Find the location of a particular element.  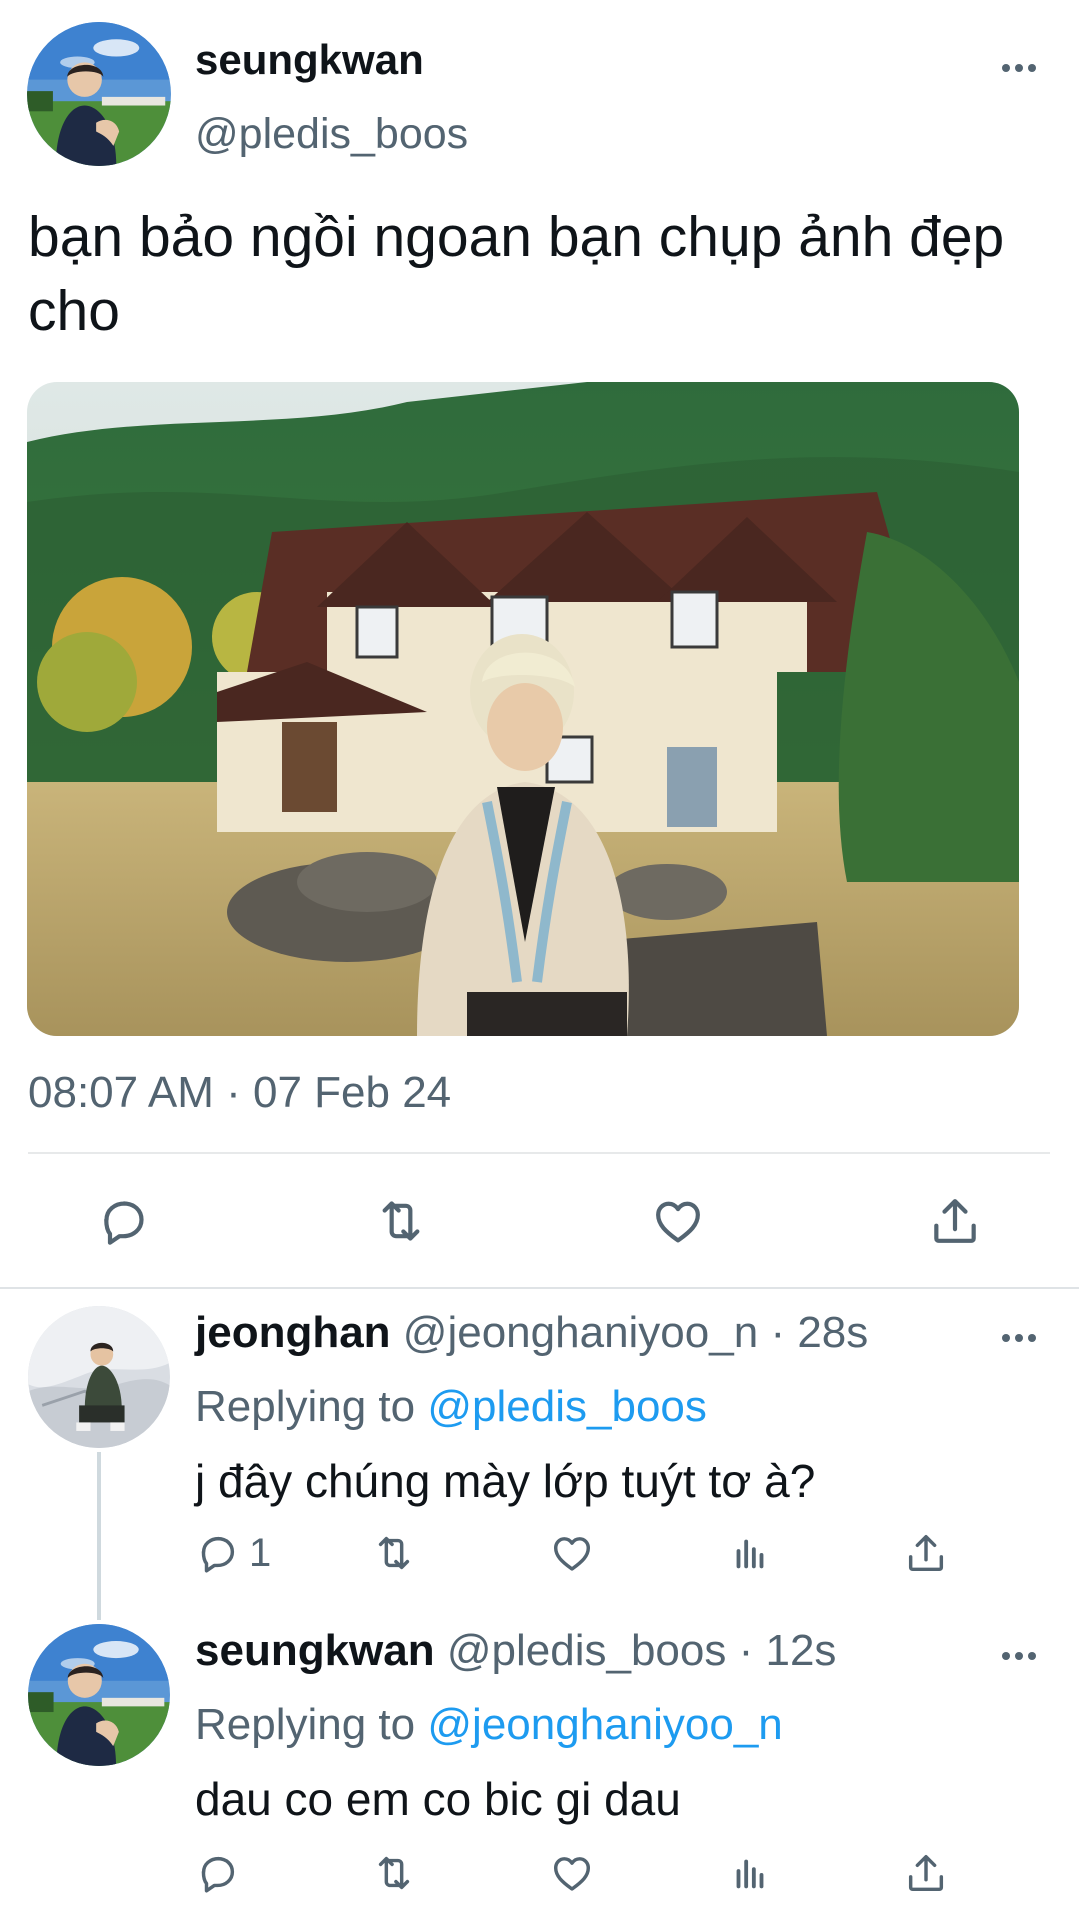

replying-to-link: @jeonghaniyoo_n is located at coordinates (604, 1724).